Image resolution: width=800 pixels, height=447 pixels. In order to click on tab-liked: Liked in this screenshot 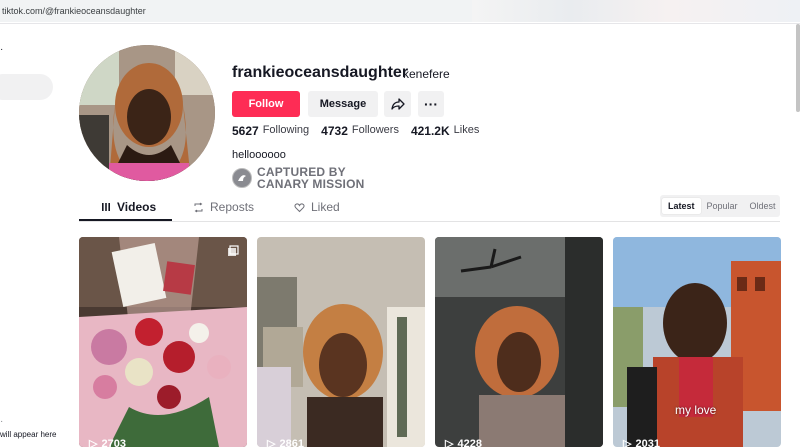, I will do `click(317, 207)`.